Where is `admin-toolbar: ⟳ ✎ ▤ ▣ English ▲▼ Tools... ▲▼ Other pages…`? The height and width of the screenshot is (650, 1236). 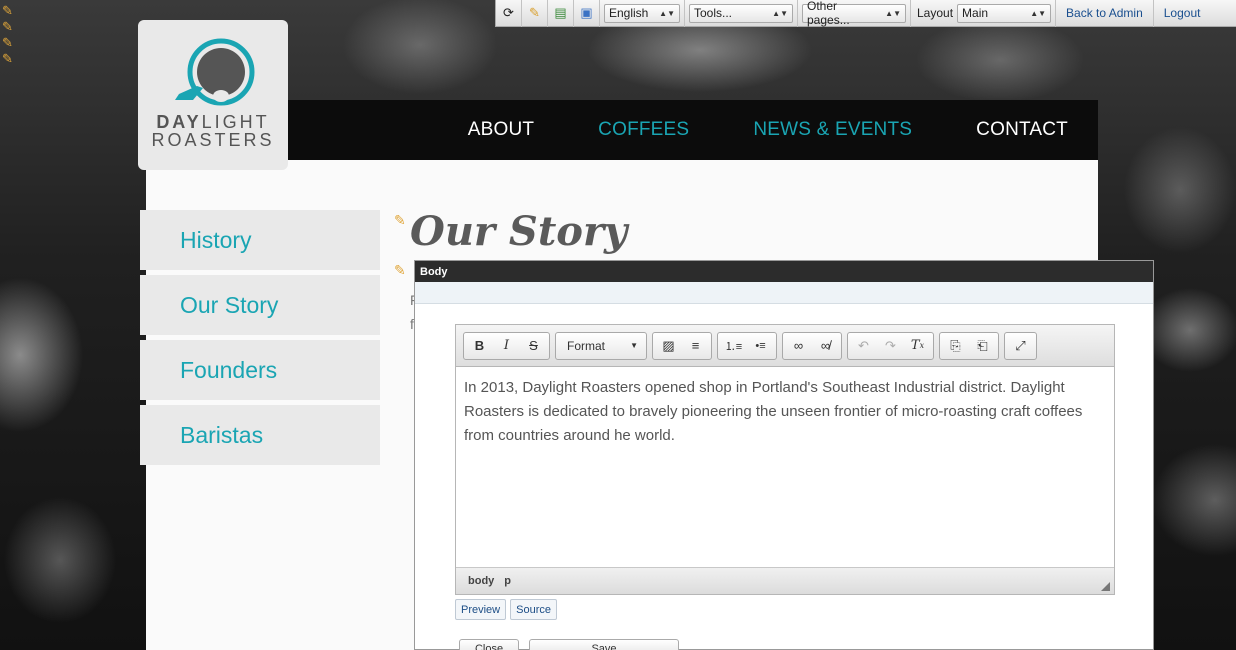
admin-toolbar: ⟳ ✎ ▤ ▣ English ▲▼ Tools... ▲▼ Other pages… is located at coordinates (865, 13).